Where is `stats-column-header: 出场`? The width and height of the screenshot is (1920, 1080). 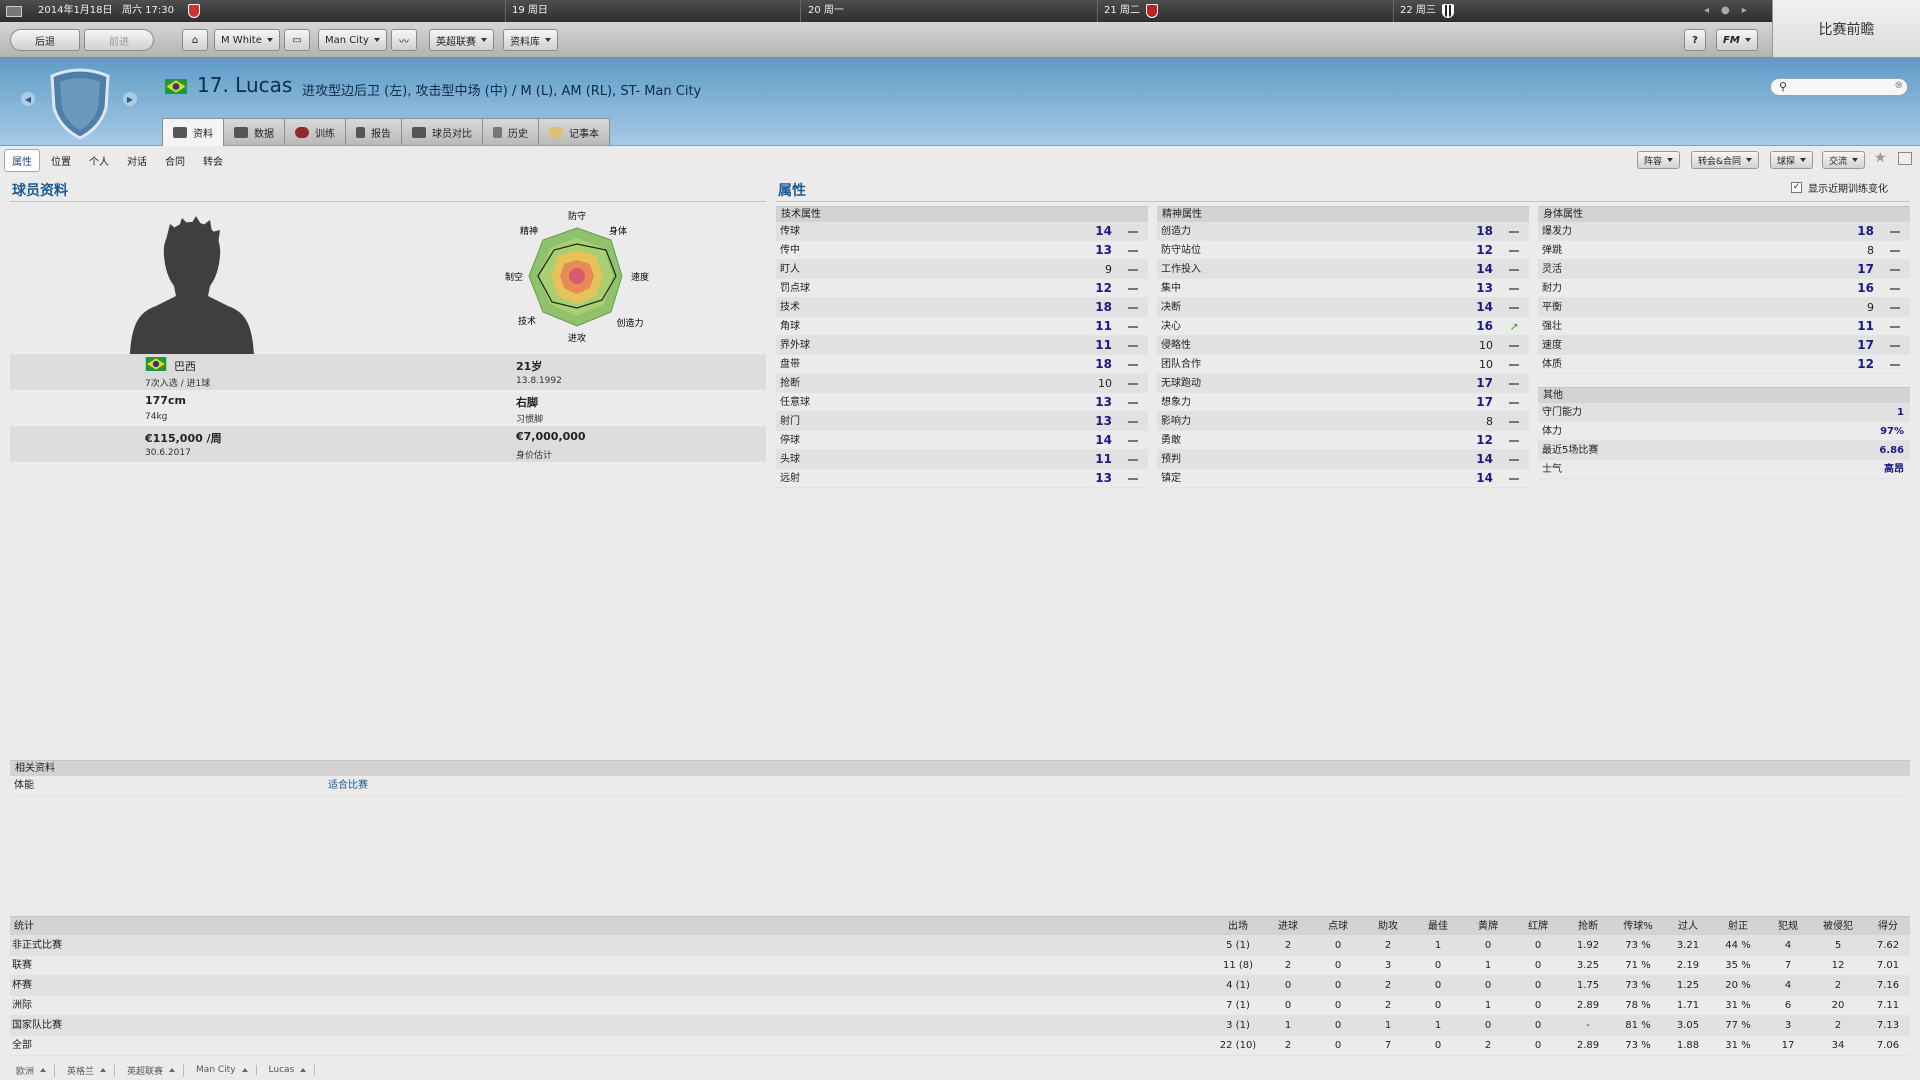 stats-column-header: 出场 is located at coordinates (1238, 927).